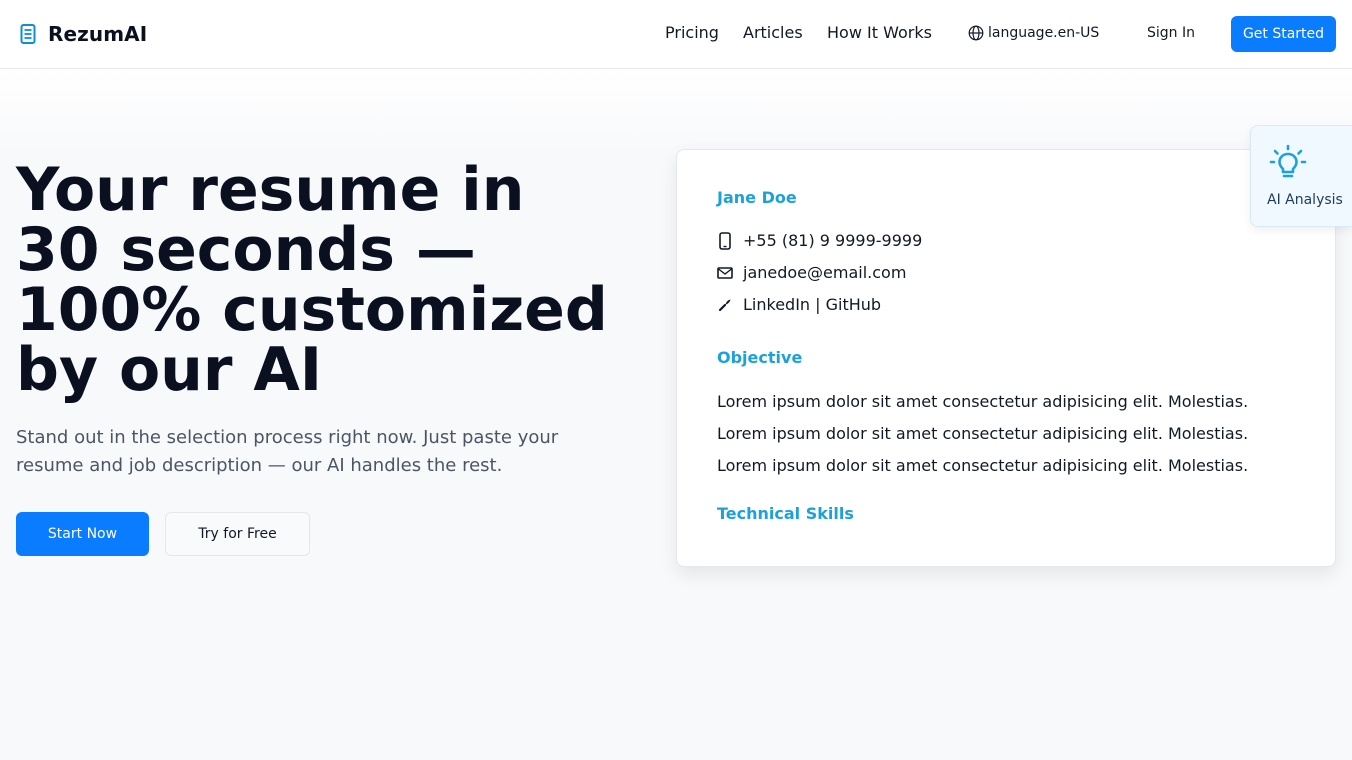 This screenshot has width=1352, height=760. Describe the element at coordinates (725, 273) in the screenshot. I see `email-icon` at that location.